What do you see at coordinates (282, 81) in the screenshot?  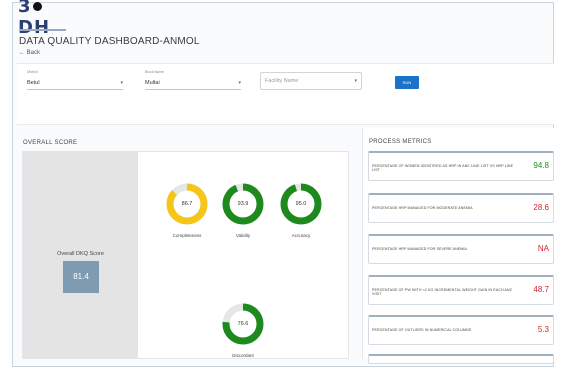 I see `facility-select-placeholder: Facility Name` at bounding box center [282, 81].